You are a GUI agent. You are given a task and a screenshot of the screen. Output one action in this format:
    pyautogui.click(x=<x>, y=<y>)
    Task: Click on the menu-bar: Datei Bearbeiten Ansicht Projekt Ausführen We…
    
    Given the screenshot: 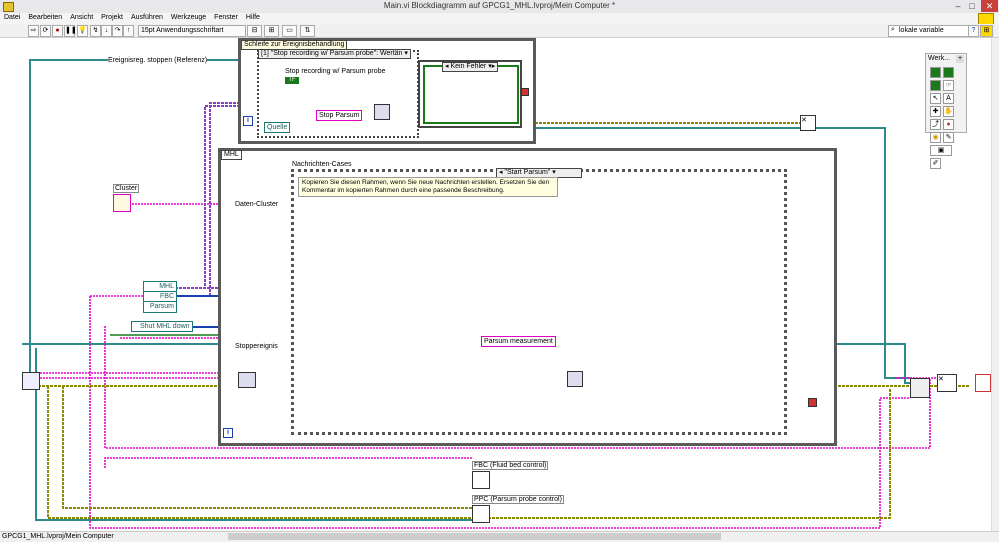 What is the action you would take?
    pyautogui.click(x=499, y=19)
    